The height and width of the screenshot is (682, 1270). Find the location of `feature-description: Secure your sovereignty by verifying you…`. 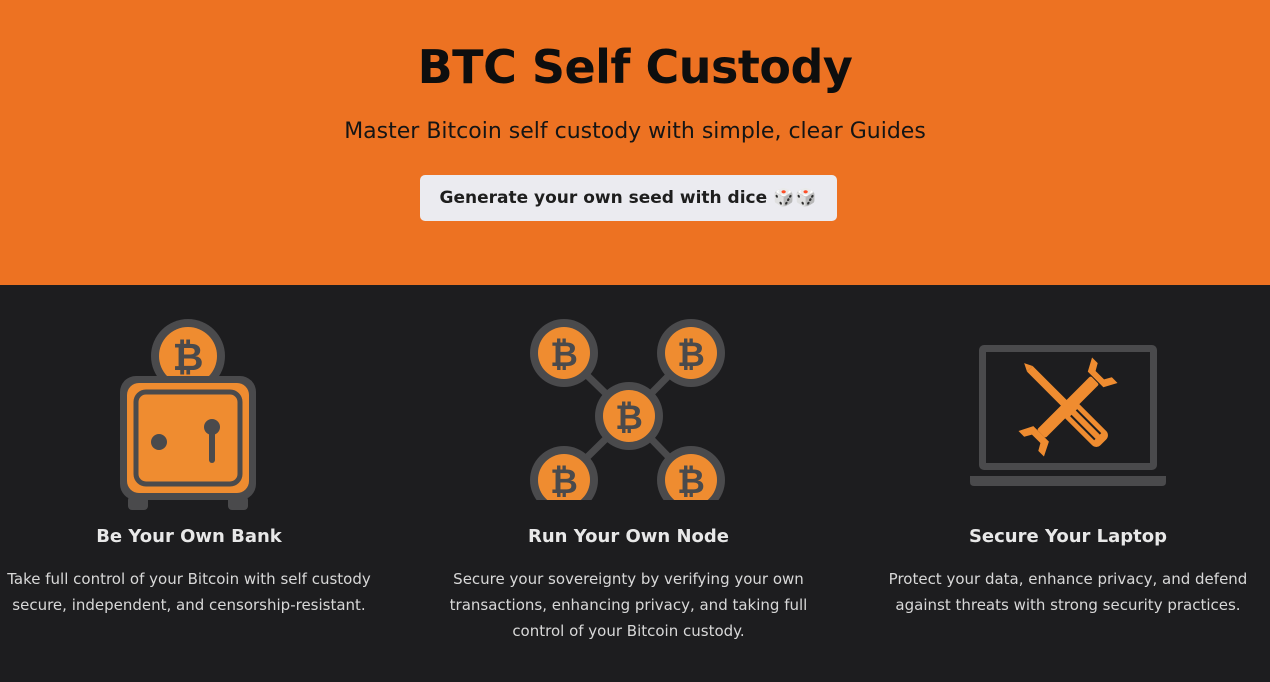

feature-description: Secure your sovereignty by verifying you… is located at coordinates (628, 605).